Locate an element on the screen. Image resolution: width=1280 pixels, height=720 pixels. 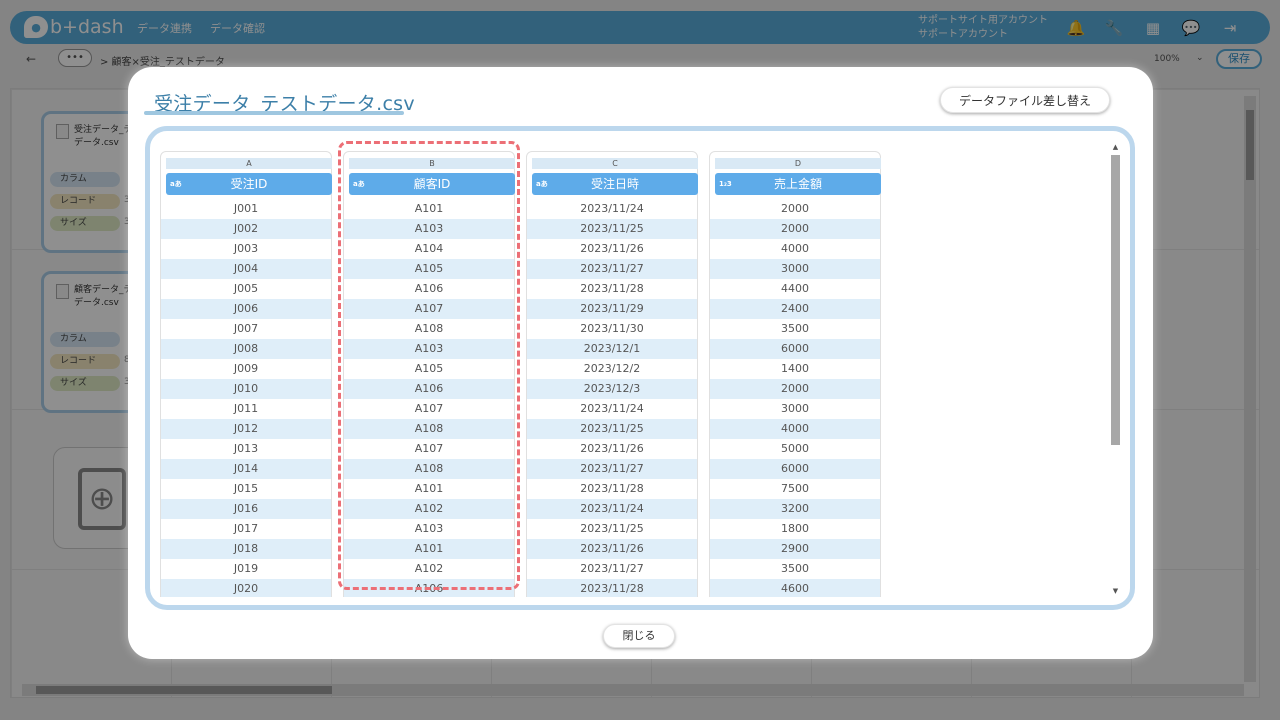
scroll-up-arrow-icon: ▲ is located at coordinates (1115, 147).